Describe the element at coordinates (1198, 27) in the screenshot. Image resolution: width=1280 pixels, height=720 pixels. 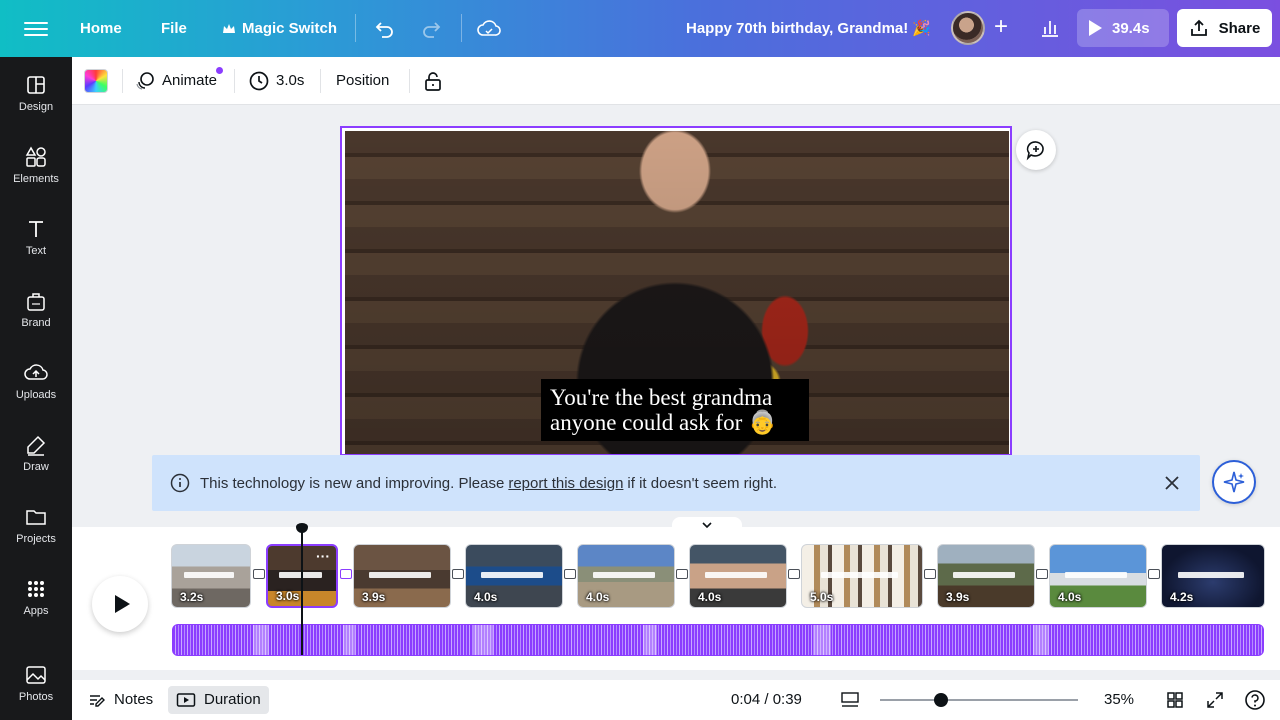
I see `share-icon` at that location.